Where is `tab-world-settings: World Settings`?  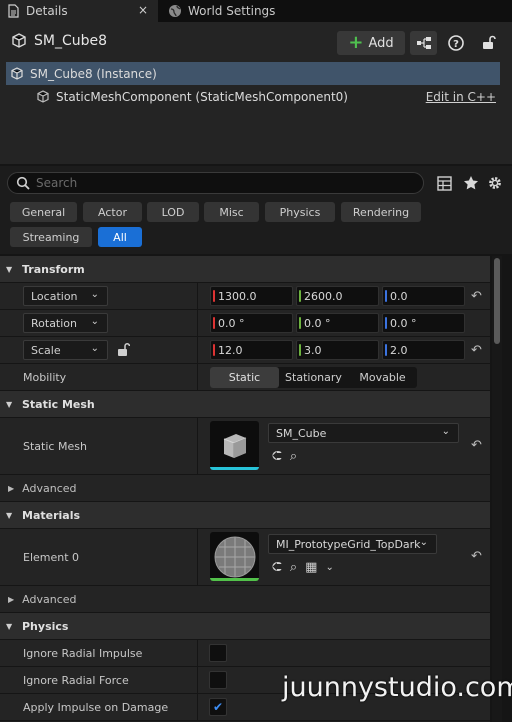 tab-world-settings: World Settings is located at coordinates (232, 11).